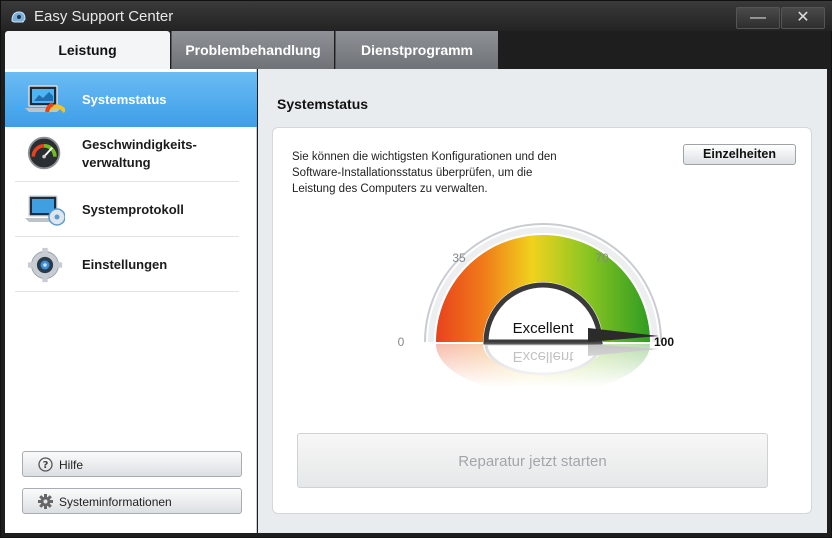 This screenshot has height=538, width=832. What do you see at coordinates (18, 17) in the screenshot?
I see `app-logo-icon` at bounding box center [18, 17].